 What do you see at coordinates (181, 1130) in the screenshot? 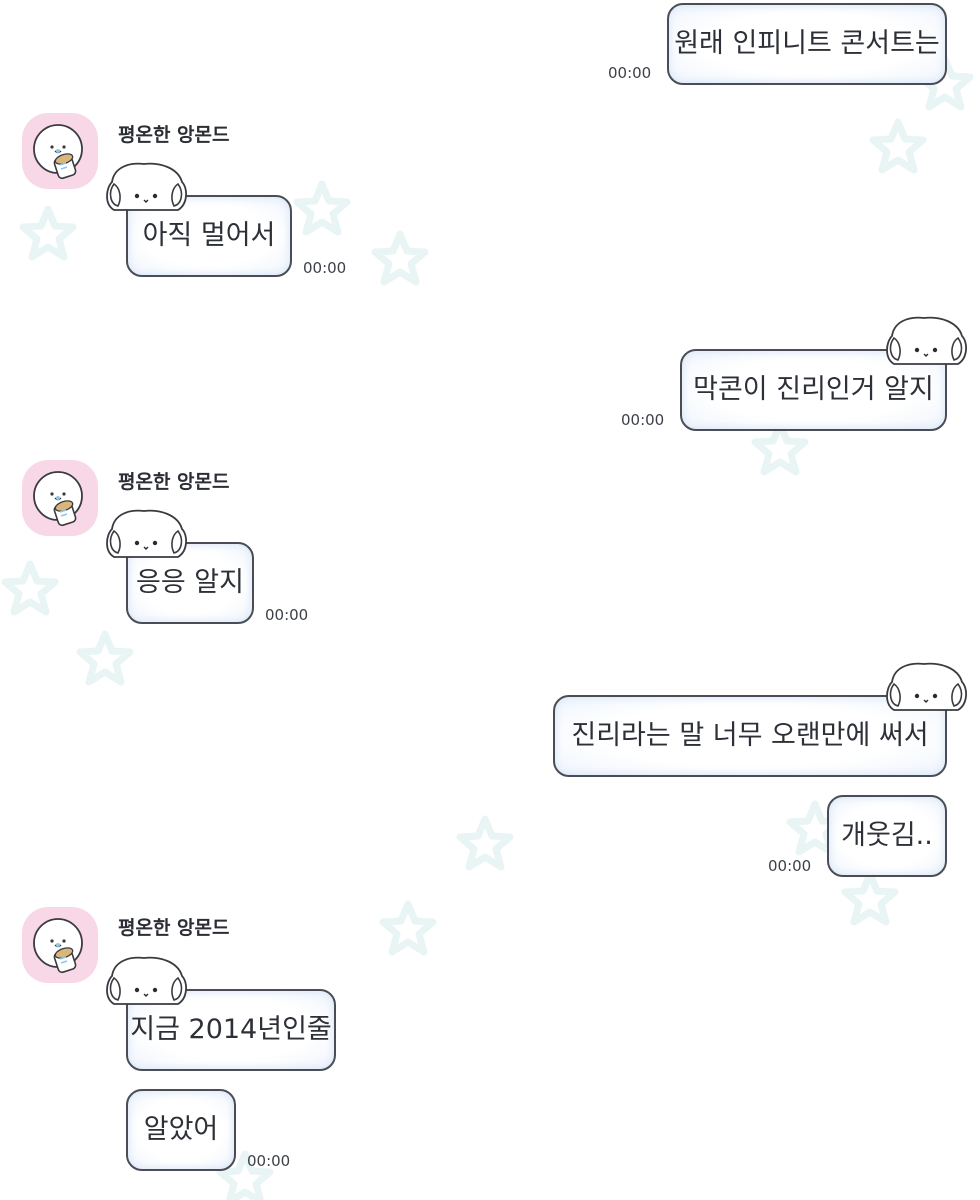
I see `incoming-message-bubble: 알았어` at bounding box center [181, 1130].